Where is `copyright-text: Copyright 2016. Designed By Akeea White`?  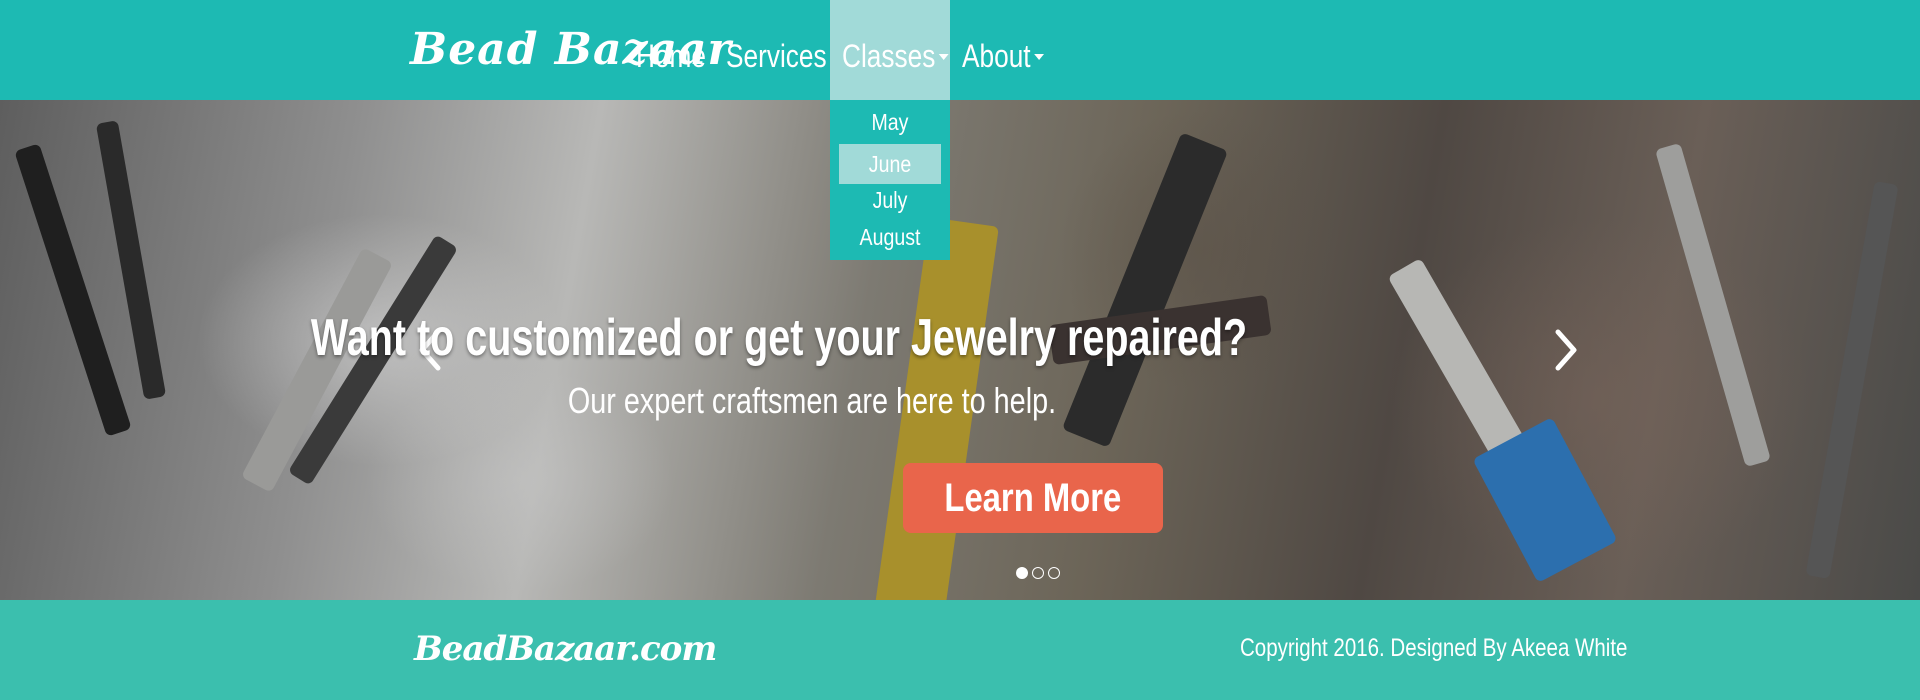
copyright-text: Copyright 2016. Designed By Akeea White is located at coordinates (1434, 648).